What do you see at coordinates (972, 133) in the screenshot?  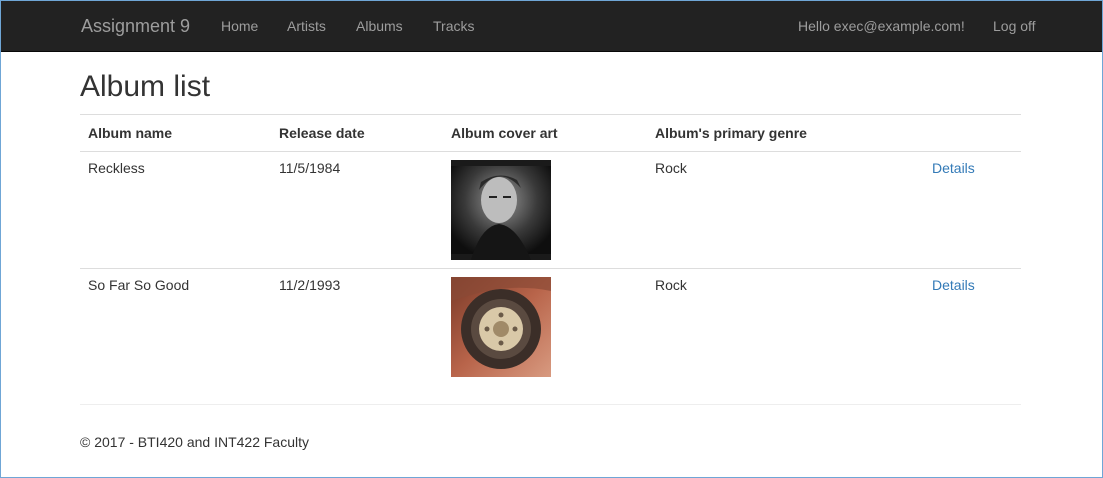 I see `header-actions` at bounding box center [972, 133].